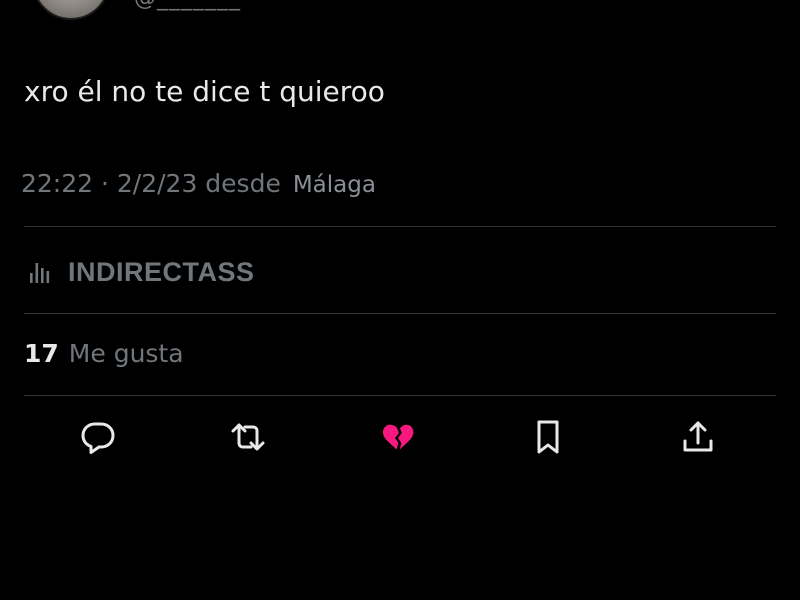 Image resolution: width=800 pixels, height=600 pixels. I want to click on tweet-text: xro él no te dice t quieroo, so click(204, 91).